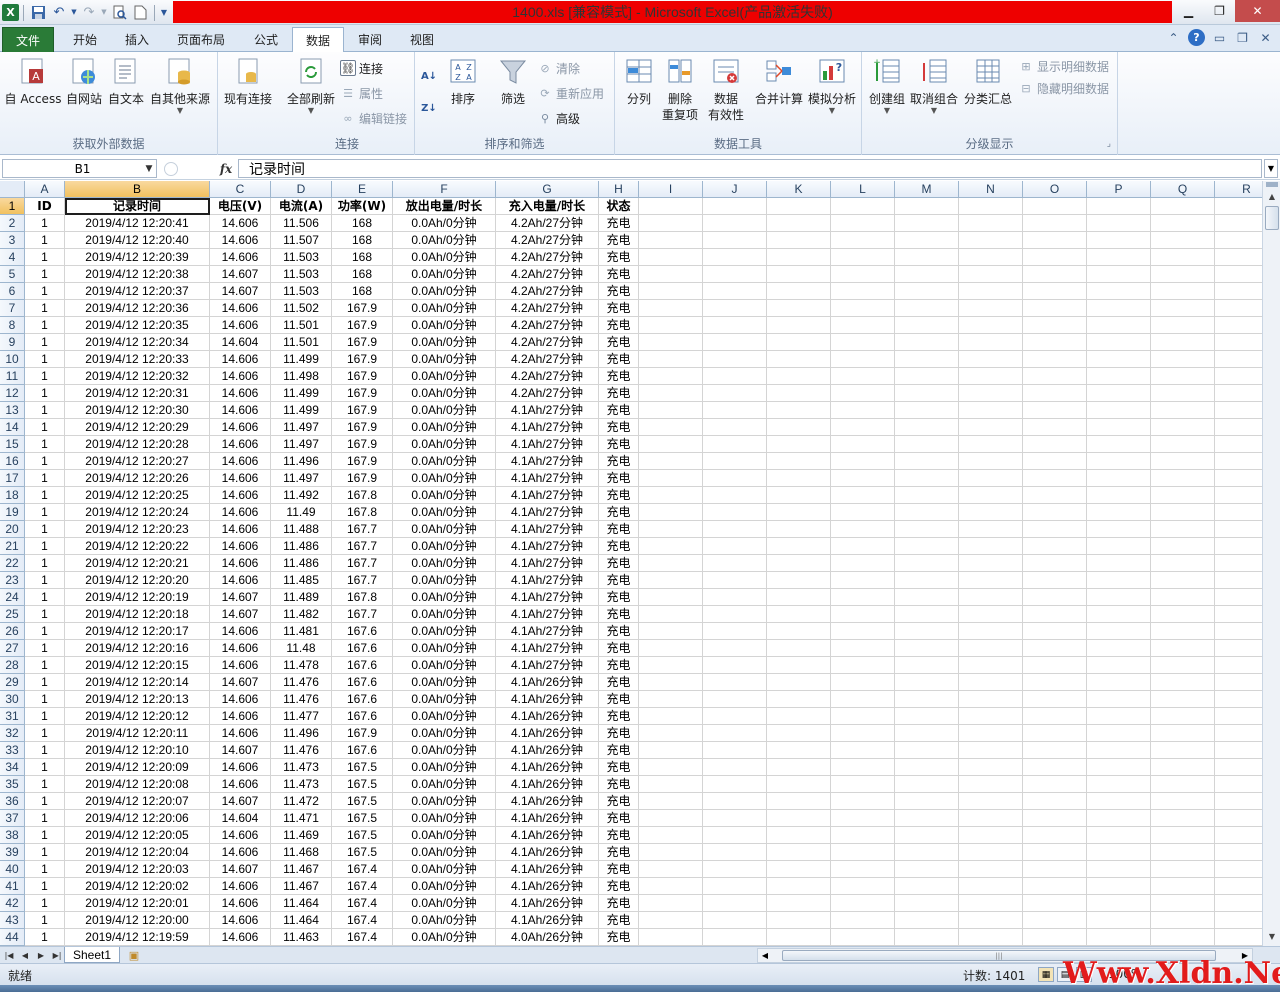 The image size is (1280, 992). What do you see at coordinates (1119, 631) in the screenshot?
I see `cell-p26` at bounding box center [1119, 631].